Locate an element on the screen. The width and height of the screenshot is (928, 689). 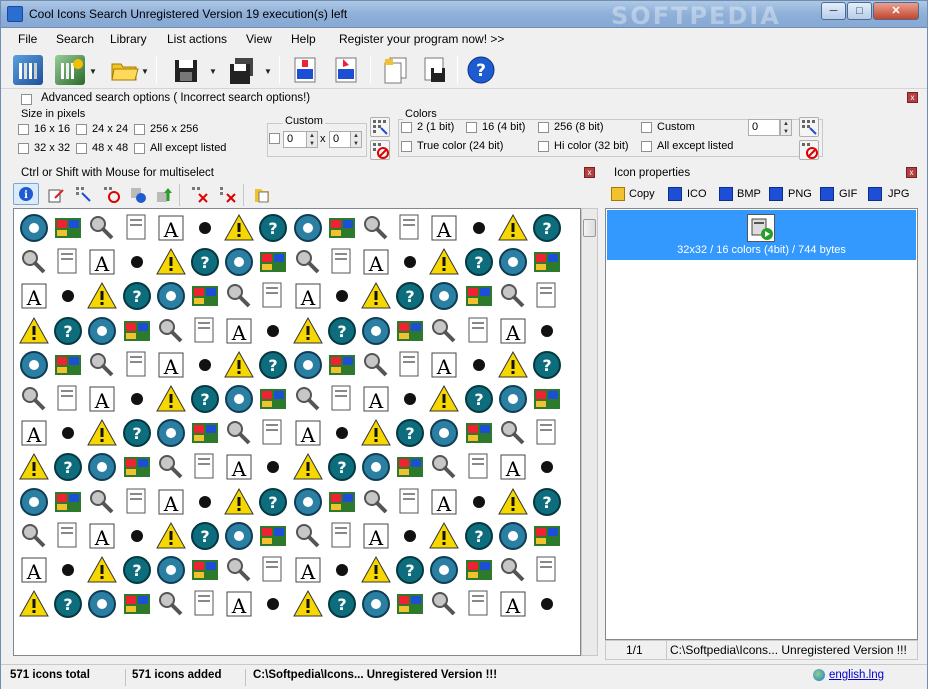
custom-height-stepper: ▲ ▼ is located at coordinates (356, 139).